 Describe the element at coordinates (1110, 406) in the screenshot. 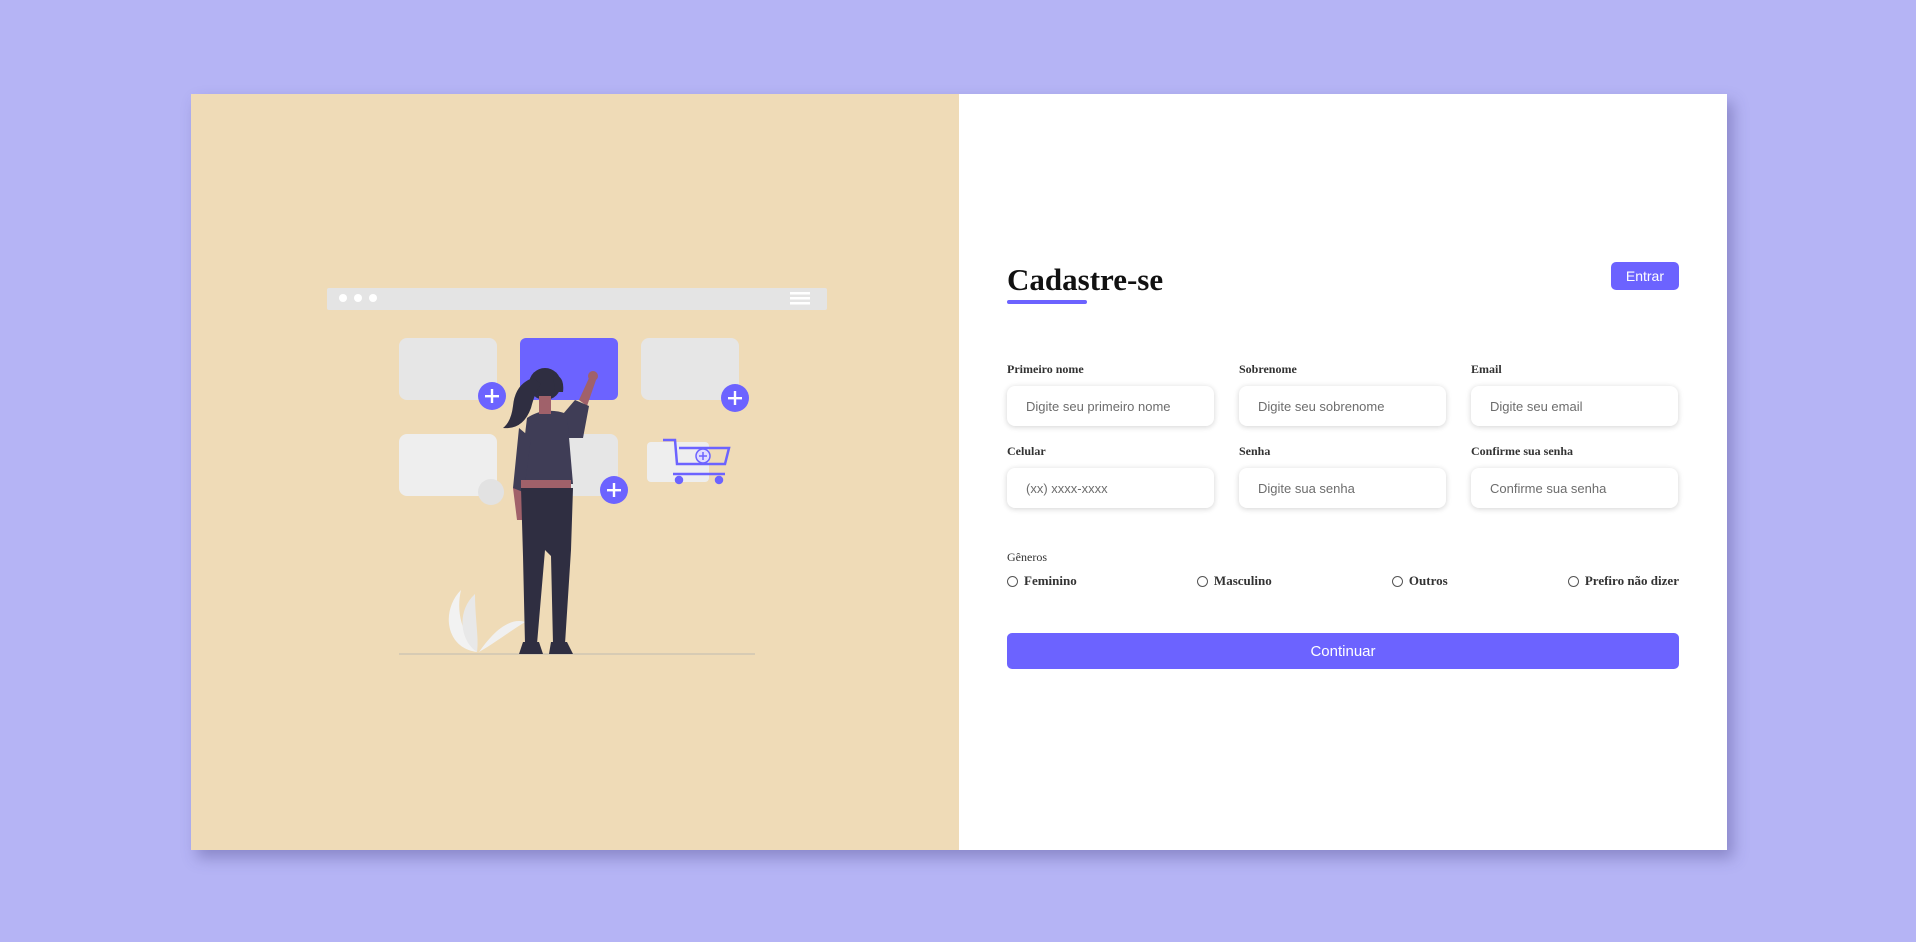

I see `first-name-input` at that location.